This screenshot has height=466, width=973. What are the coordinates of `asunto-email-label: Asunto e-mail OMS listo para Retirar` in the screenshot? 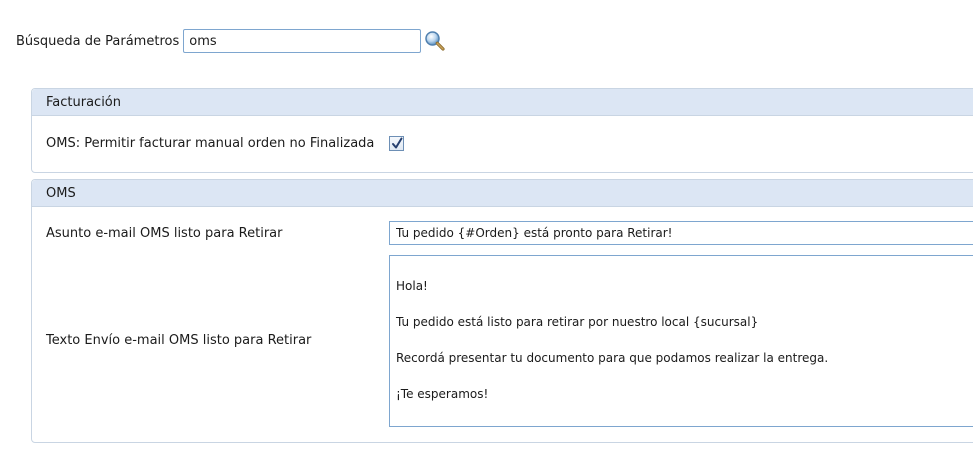 It's located at (164, 233).